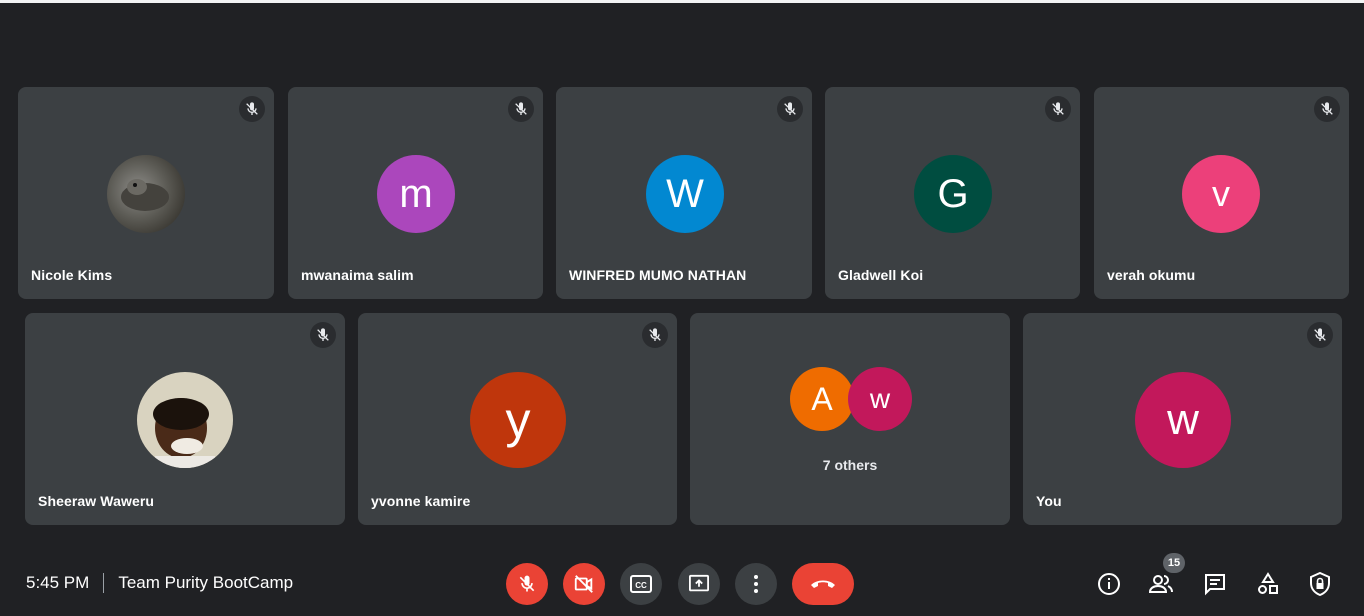 This screenshot has width=1364, height=616. I want to click on captions-button: CC, so click(641, 584).